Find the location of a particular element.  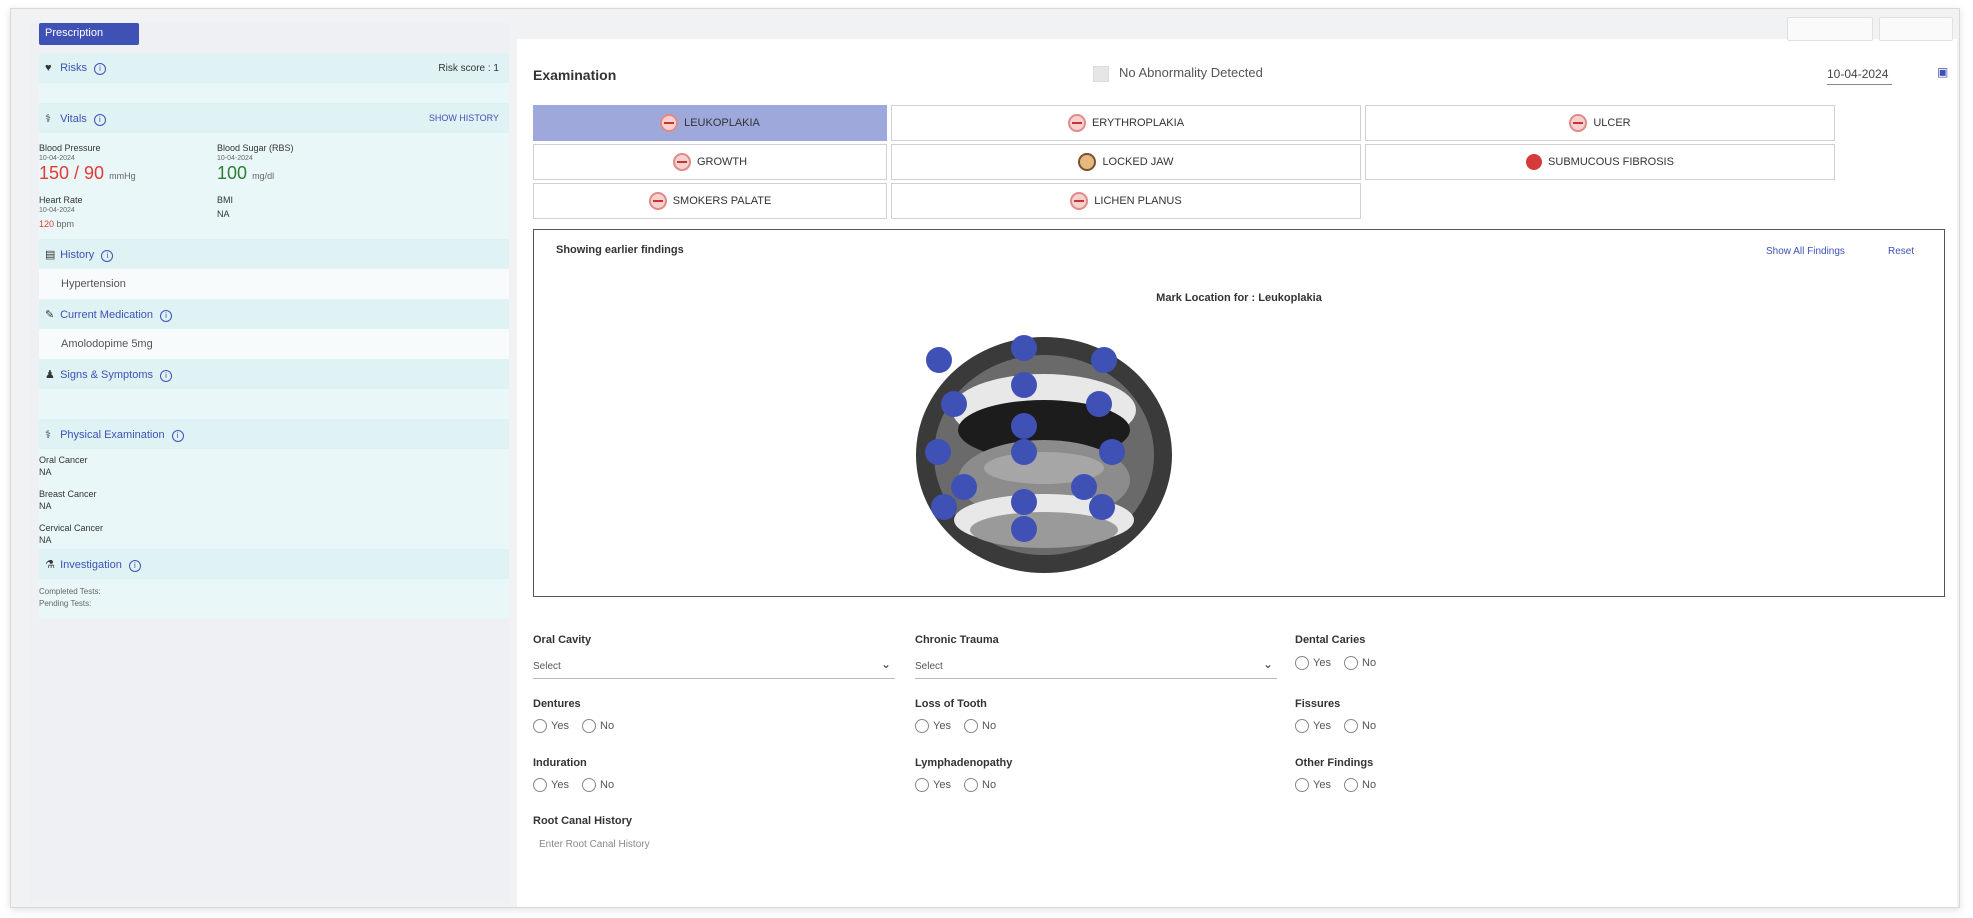

mark-location-label: Mark Location for : Leukoplakia is located at coordinates (1239, 298).